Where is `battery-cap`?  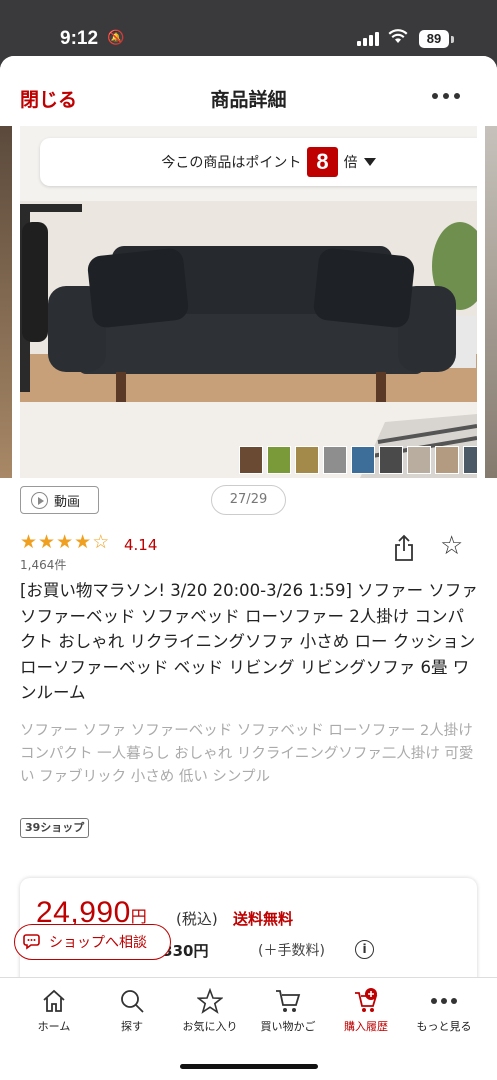
battery-cap is located at coordinates (452, 39).